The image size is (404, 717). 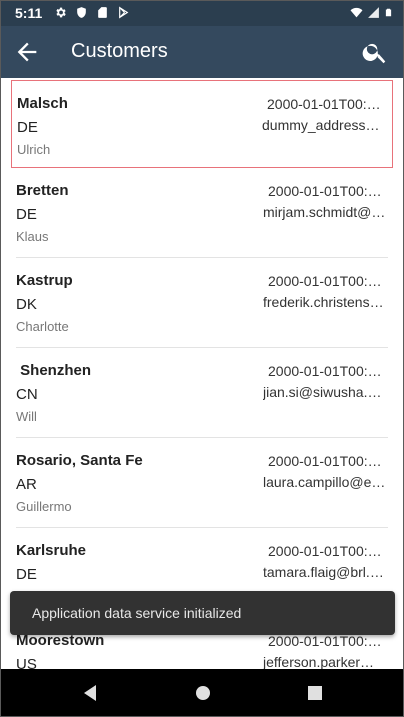 What do you see at coordinates (26, 304) in the screenshot?
I see `customer-country: DK` at bounding box center [26, 304].